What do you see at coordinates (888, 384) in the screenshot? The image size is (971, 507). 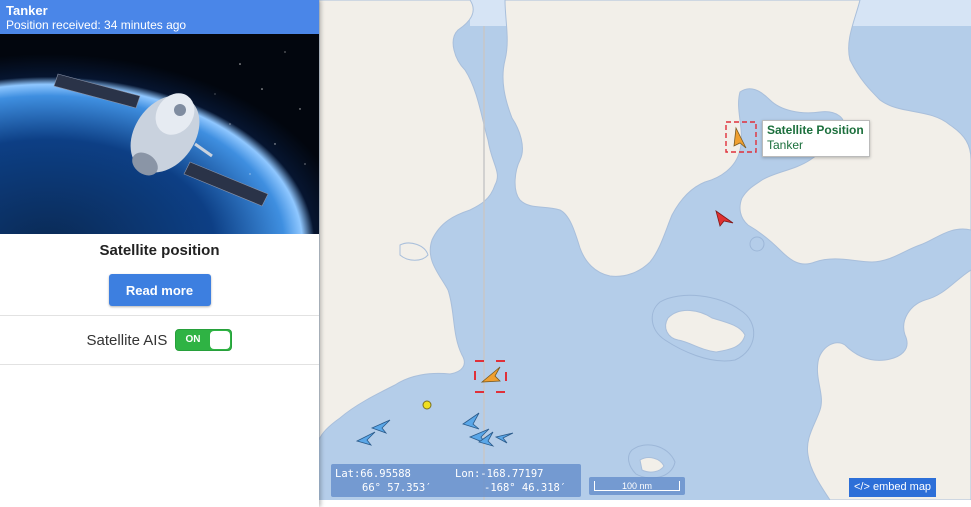 I see `land-alaska-south` at bounding box center [888, 384].